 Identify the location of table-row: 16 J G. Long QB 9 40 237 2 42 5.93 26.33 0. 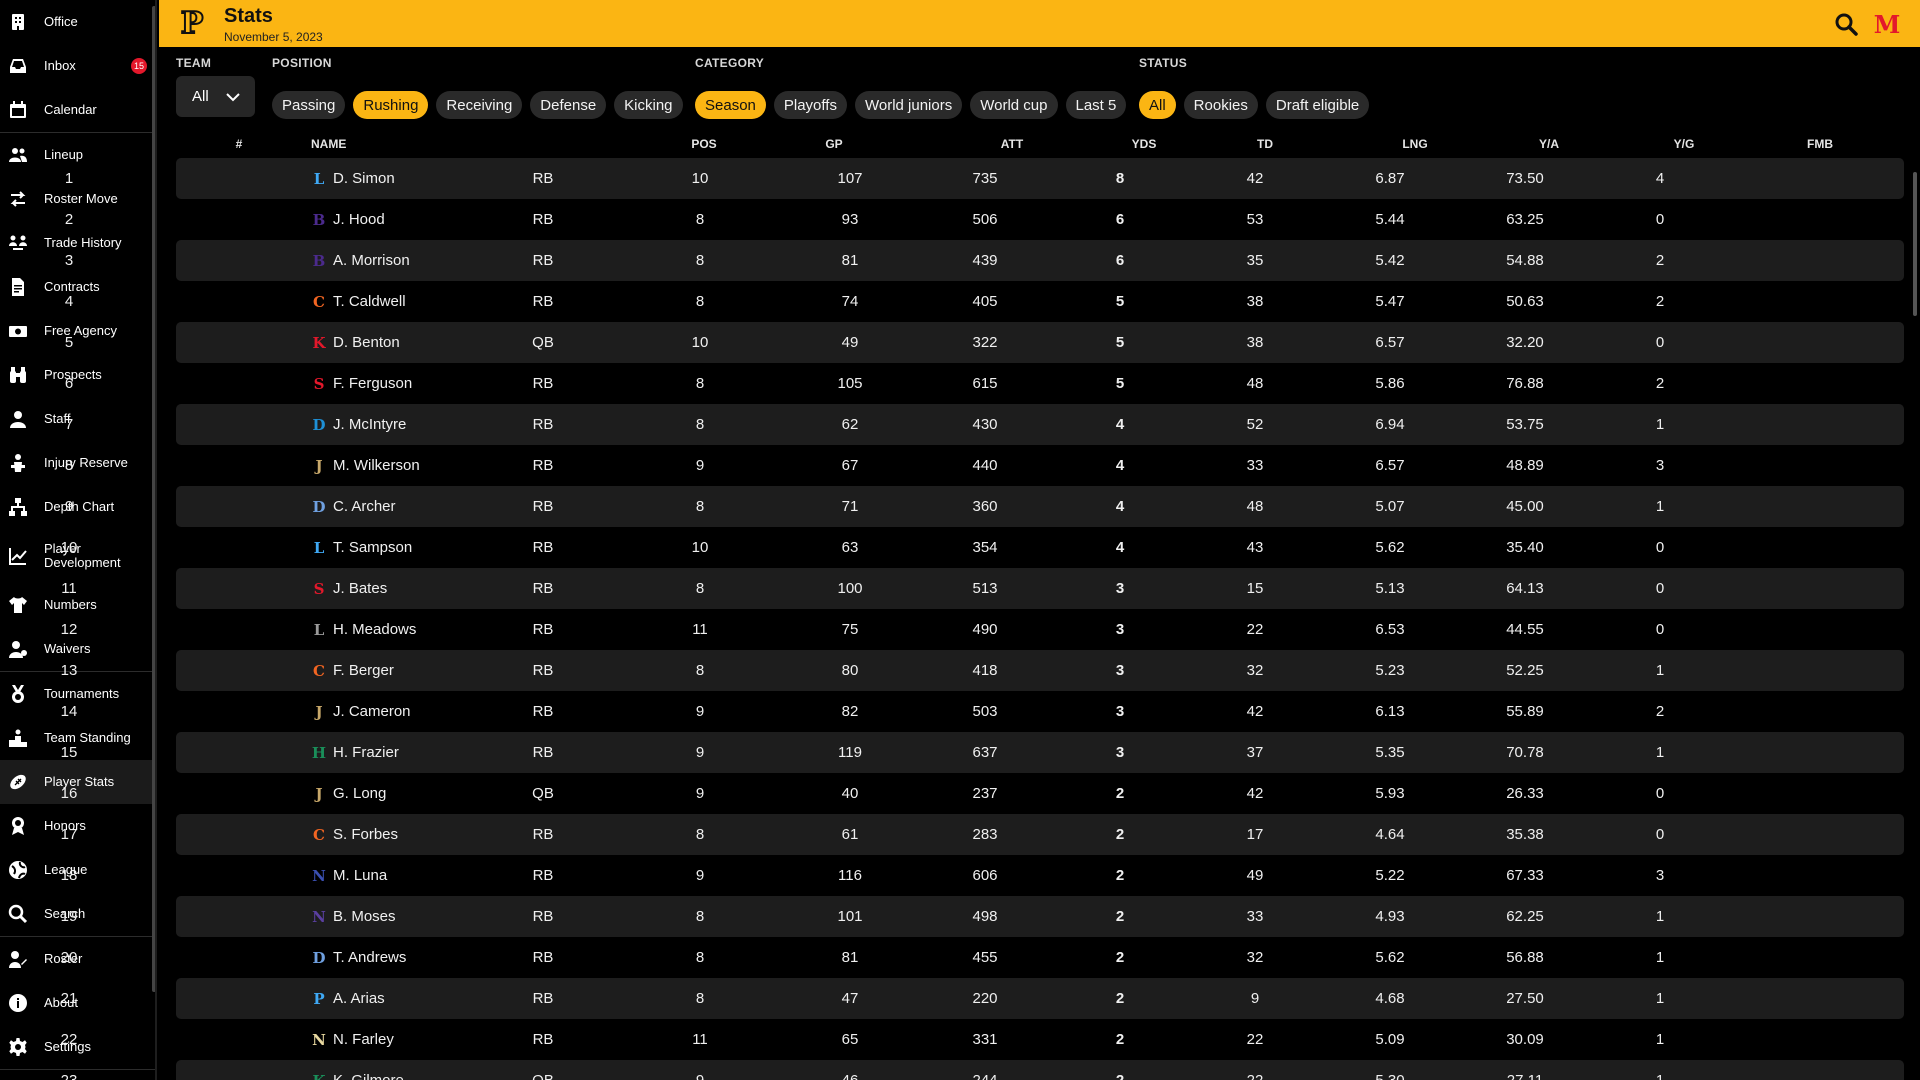
(982, 793).